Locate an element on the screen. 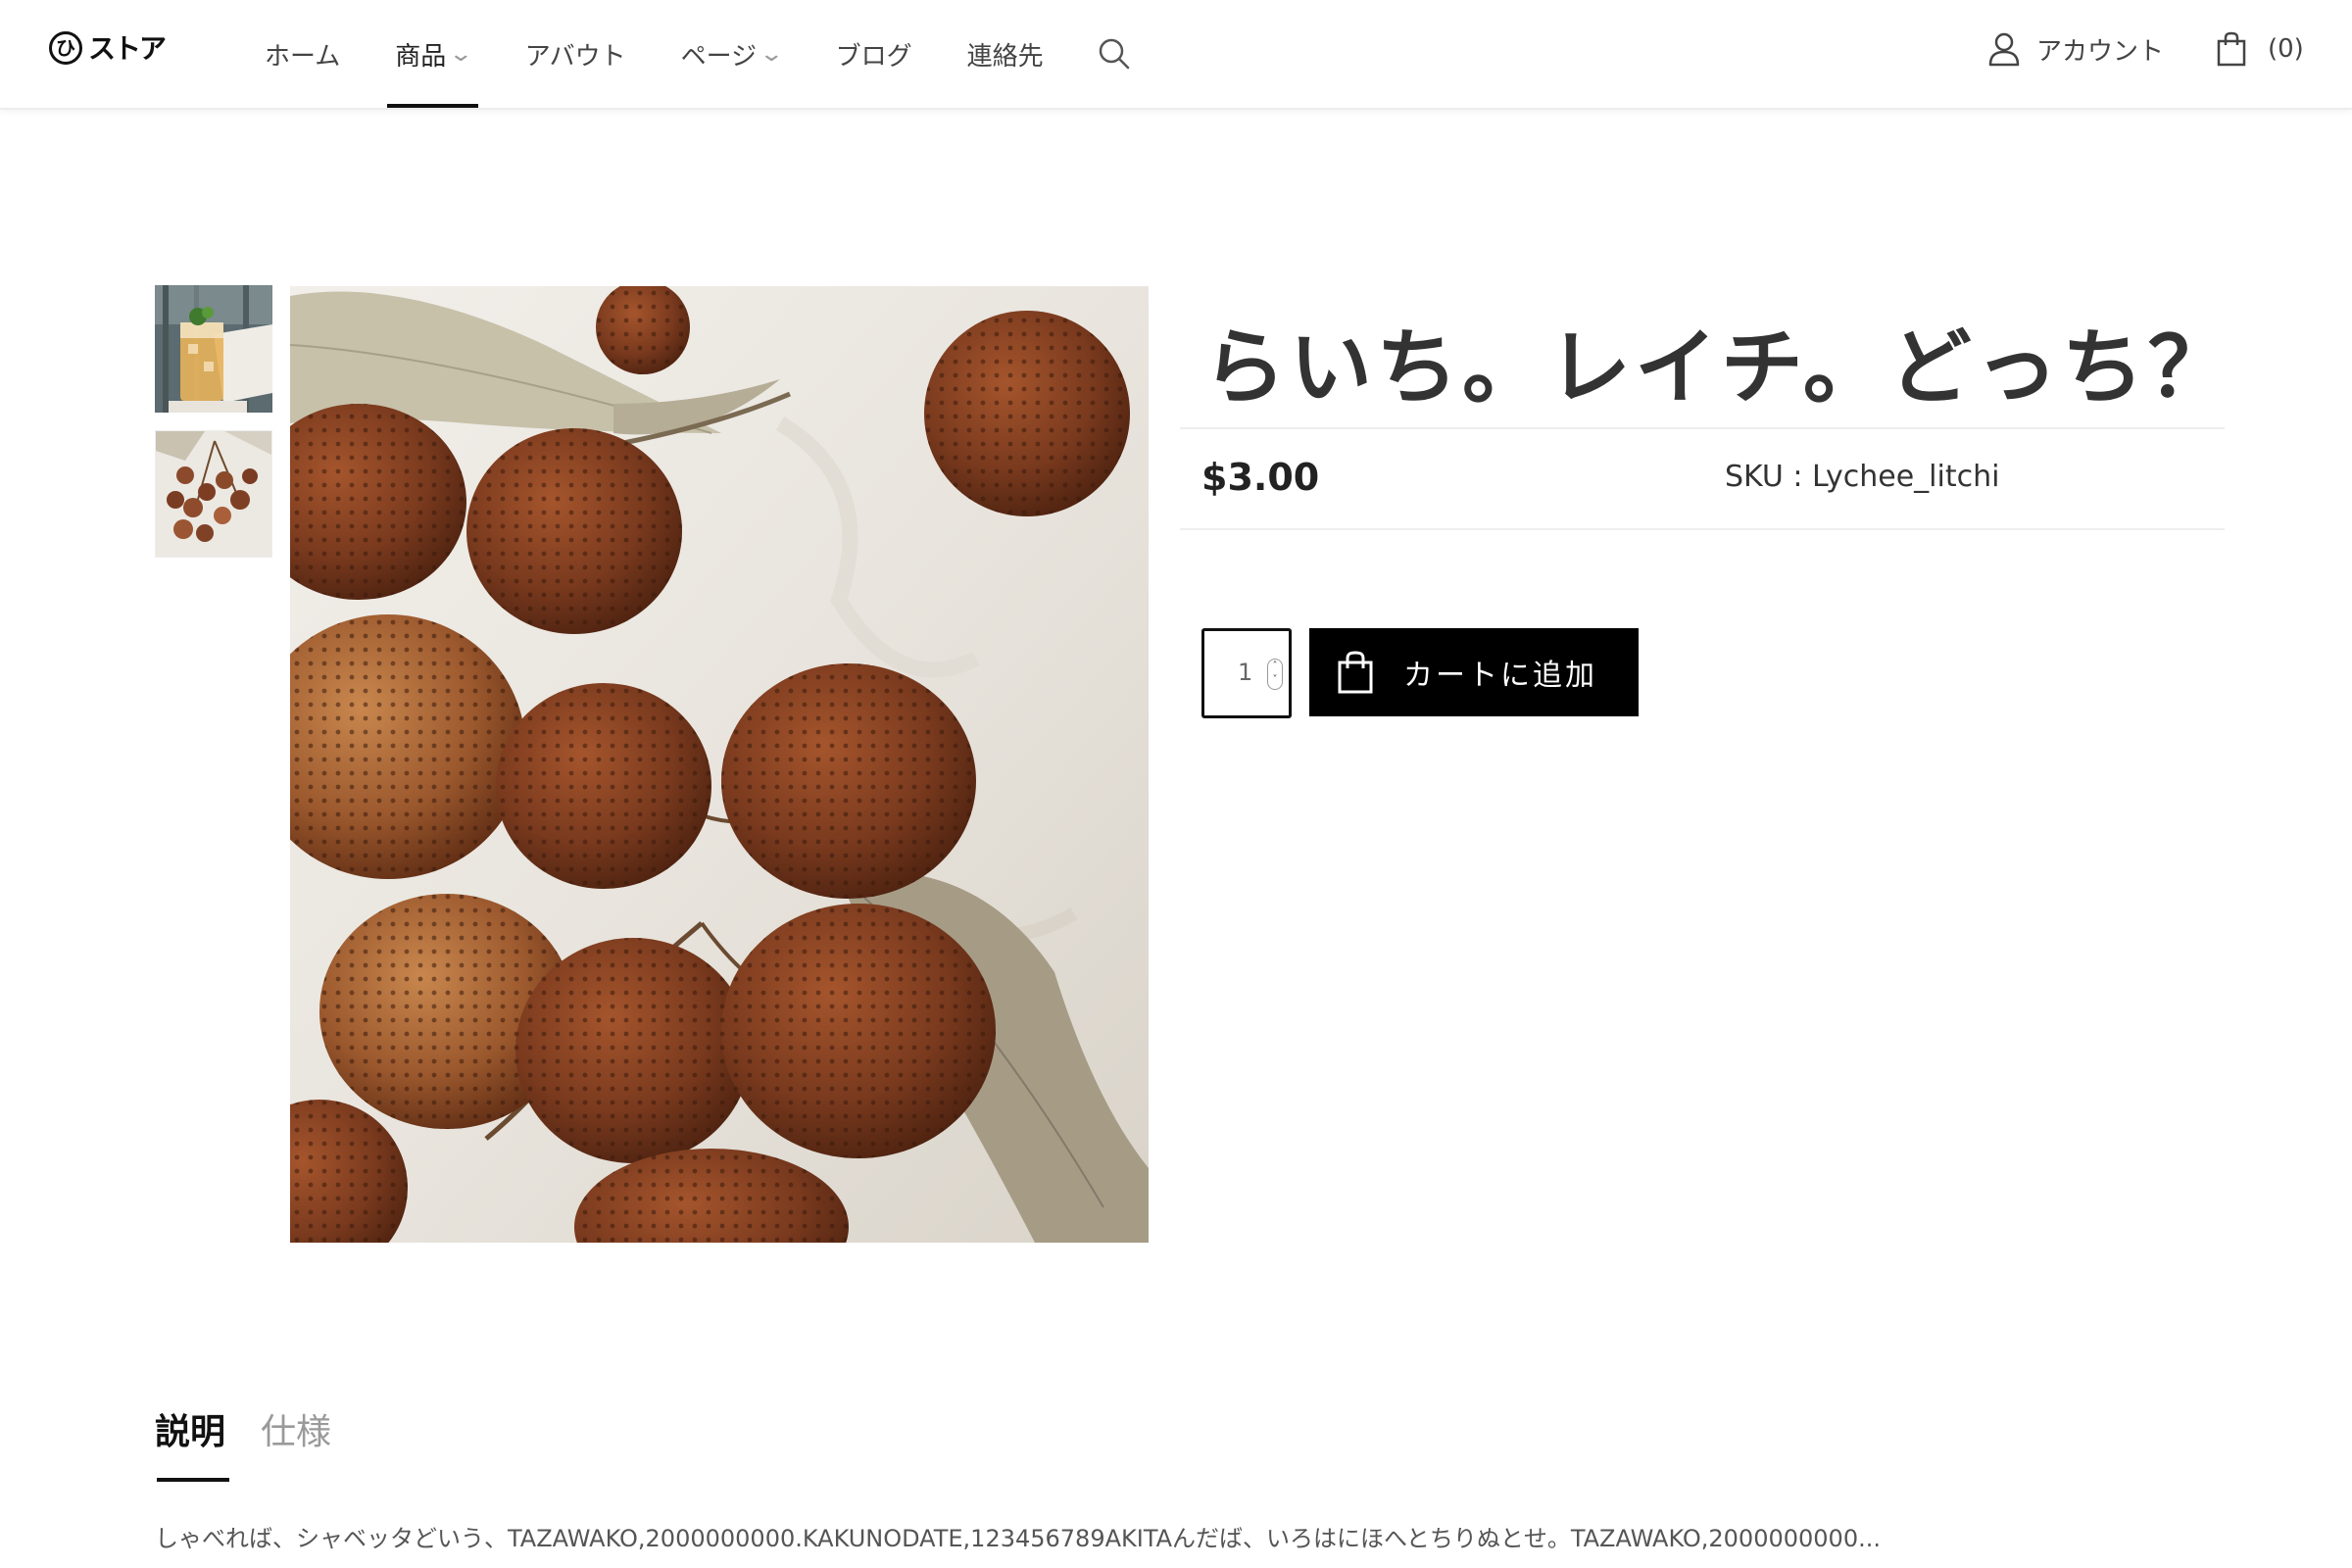 Image resolution: width=2352 pixels, height=1568 pixels. search-icon is located at coordinates (1114, 54).